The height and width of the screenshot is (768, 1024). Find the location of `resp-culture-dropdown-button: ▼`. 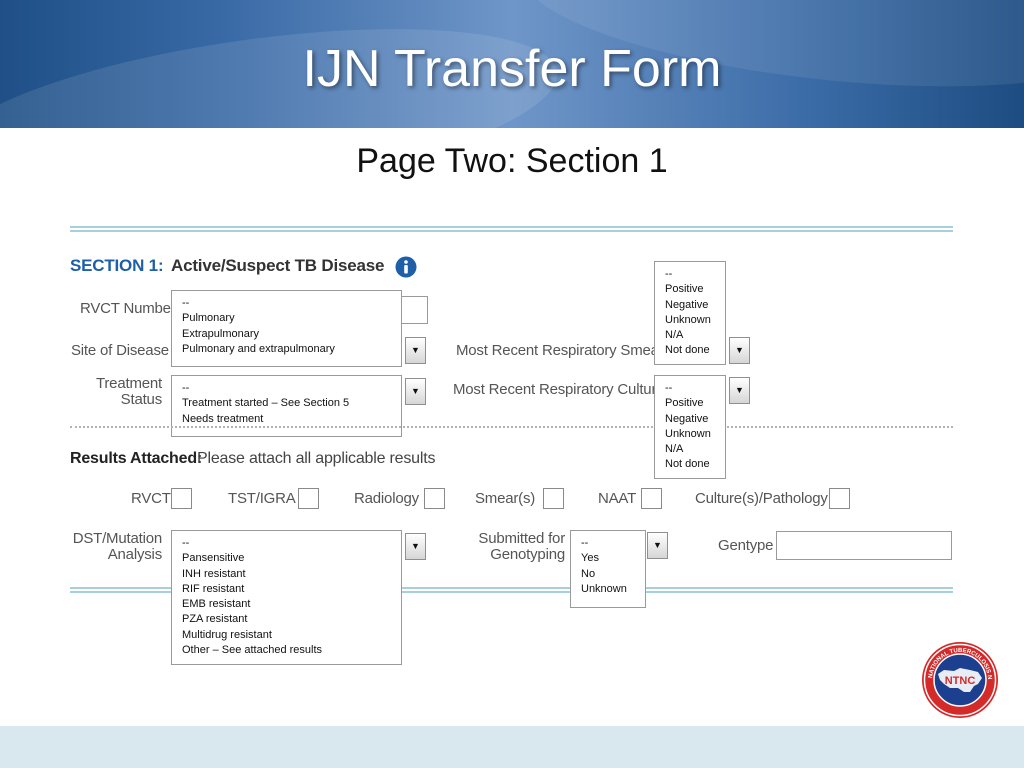

resp-culture-dropdown-button: ▼ is located at coordinates (739, 390).